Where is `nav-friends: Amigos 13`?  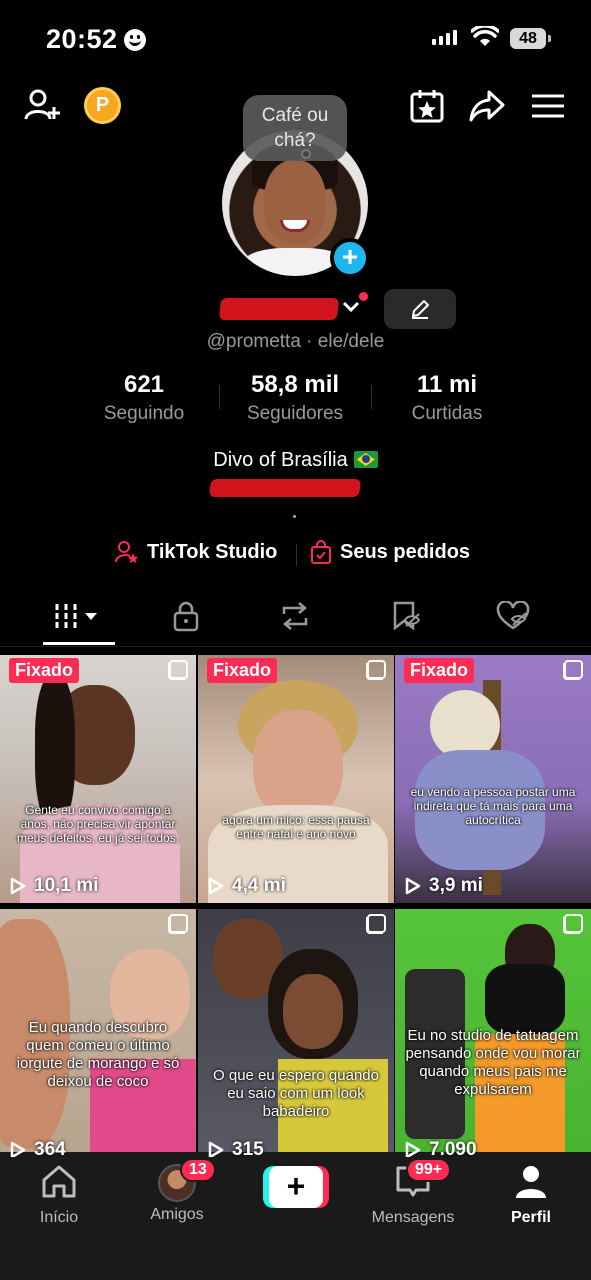 nav-friends: Amigos 13 is located at coordinates (177, 1191).